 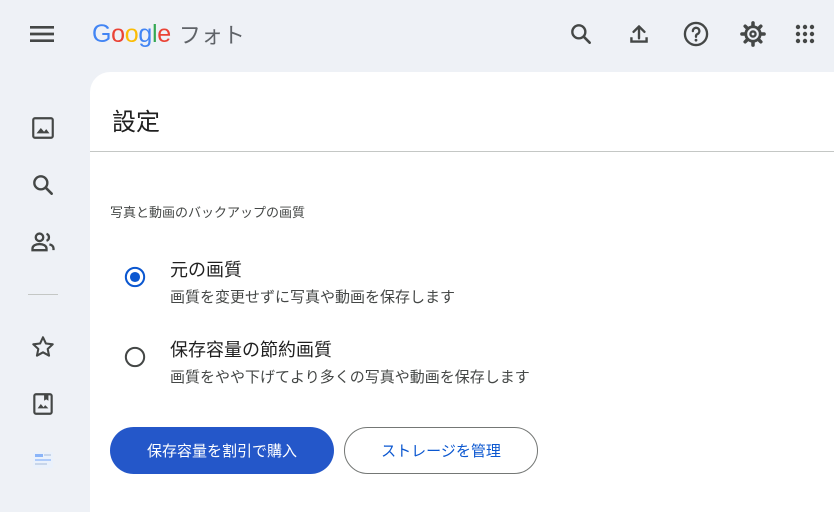 I want to click on apps-button, so click(x=805, y=34).